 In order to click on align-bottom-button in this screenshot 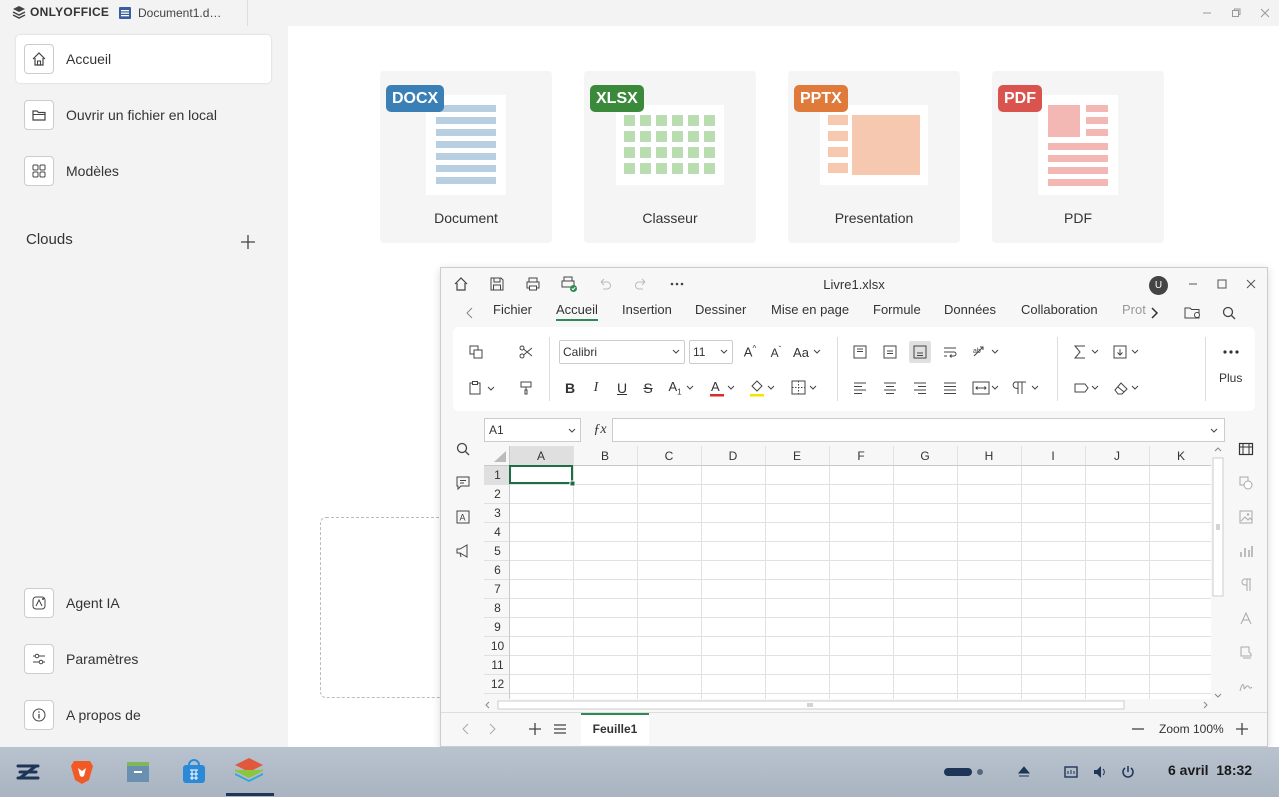, I will do `click(920, 352)`.